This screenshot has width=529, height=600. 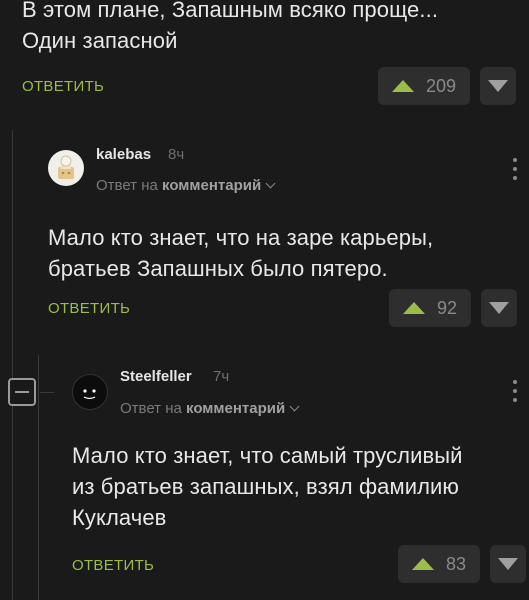 I want to click on vote-controls: 209, so click(x=447, y=86).